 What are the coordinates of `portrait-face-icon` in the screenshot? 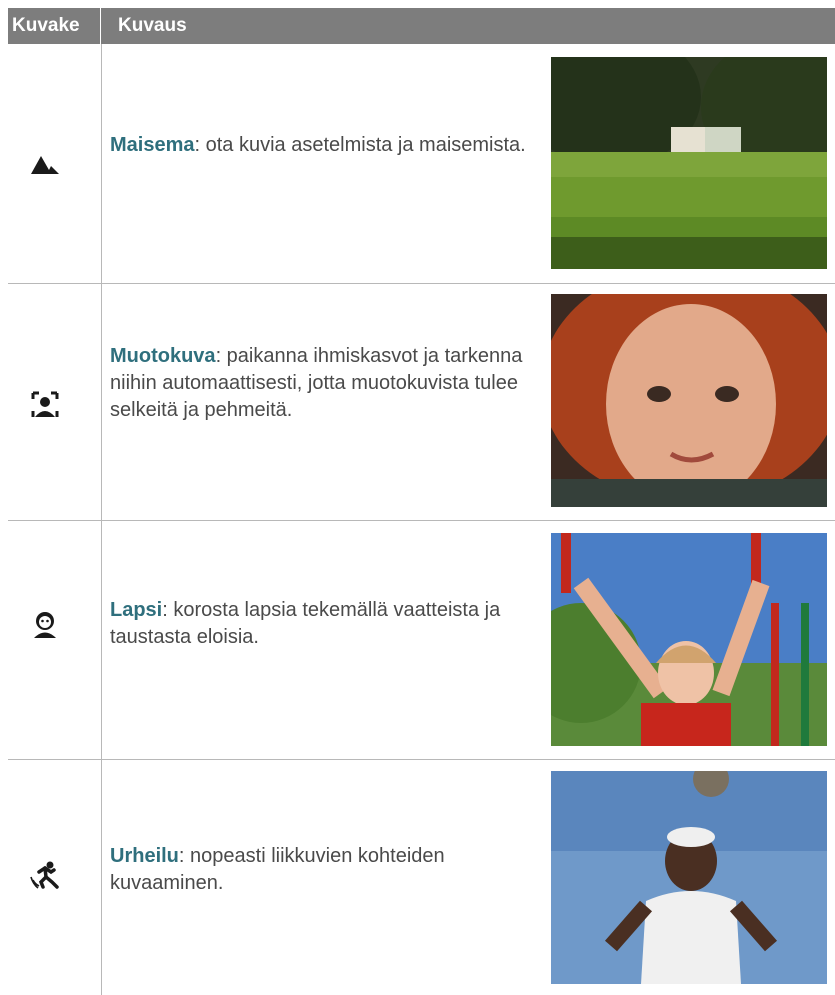 It's located at (45, 405).